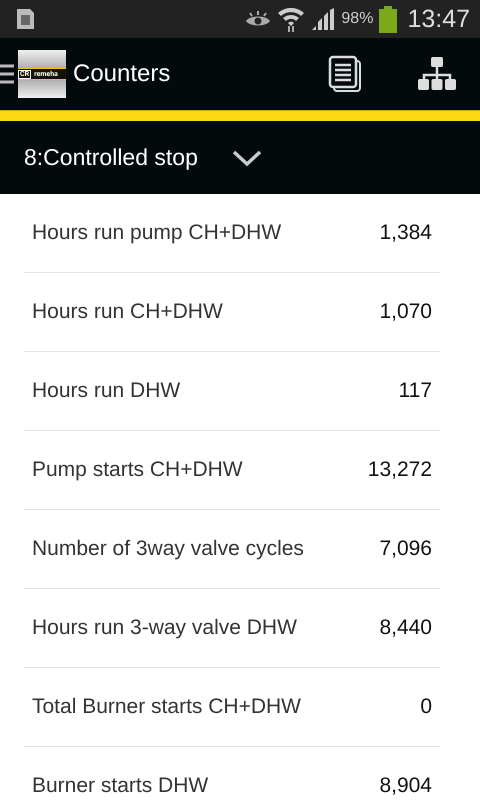 The height and width of the screenshot is (800, 480). I want to click on counter-label: Hours run CH+DHW, so click(127, 312).